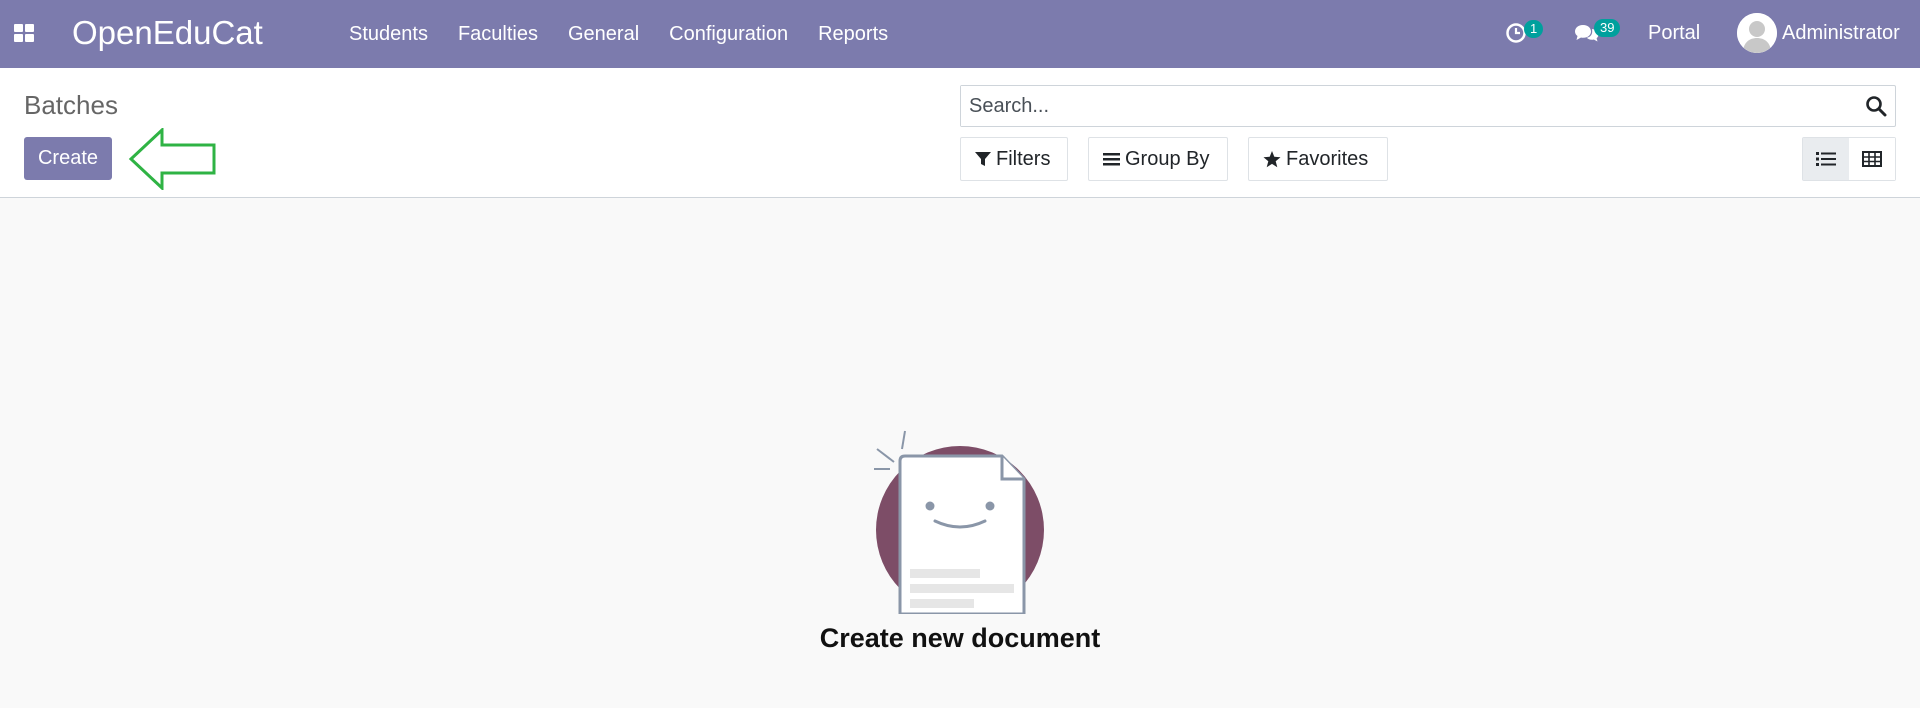 This screenshot has height=708, width=1920. What do you see at coordinates (1674, 33) in the screenshot?
I see `portal-link: Portal` at bounding box center [1674, 33].